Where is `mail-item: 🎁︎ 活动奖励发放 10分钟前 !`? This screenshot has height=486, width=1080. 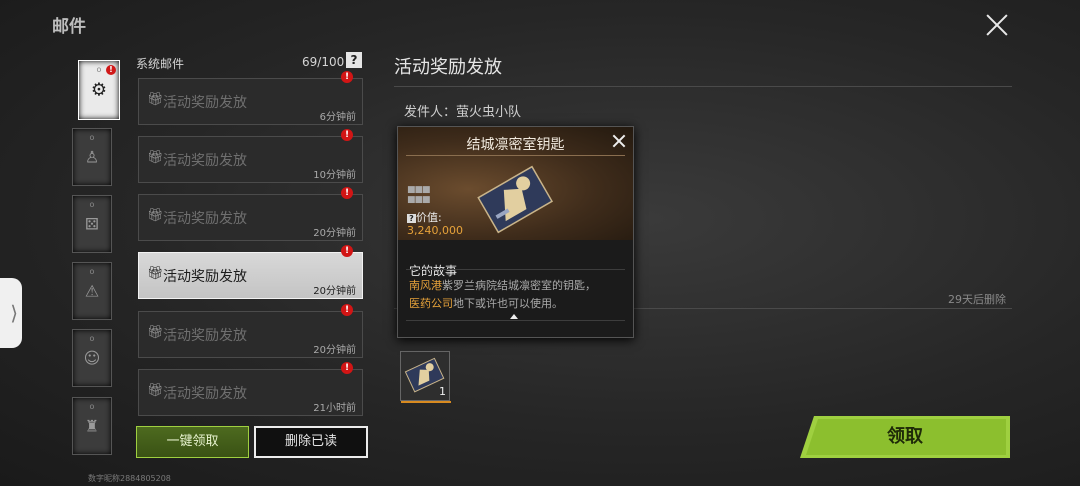 mail-item: 🎁︎ 活动奖励发放 10分钟前 ! is located at coordinates (250, 156).